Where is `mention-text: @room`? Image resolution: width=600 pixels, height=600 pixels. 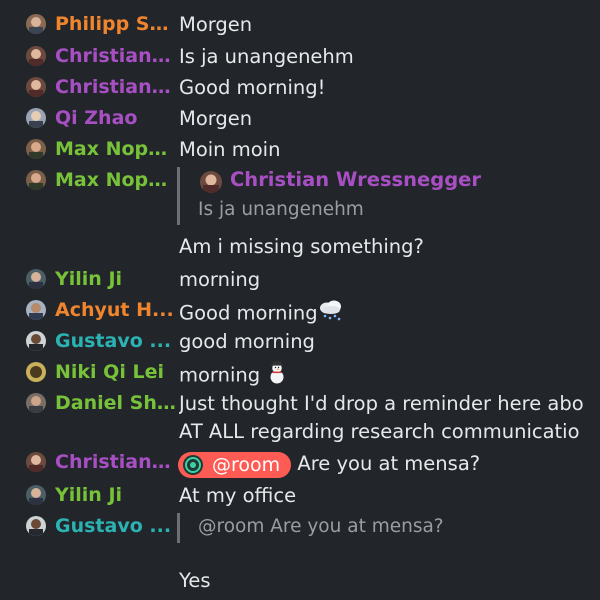 mention-text: @room is located at coordinates (246, 464).